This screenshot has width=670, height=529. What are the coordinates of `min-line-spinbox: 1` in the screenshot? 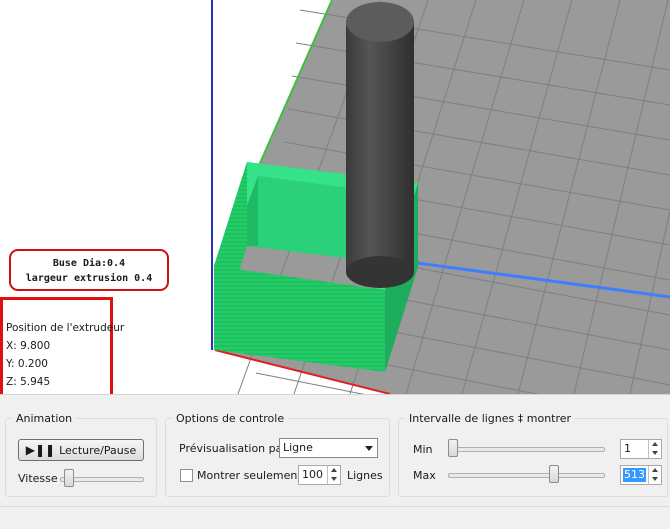 It's located at (641, 449).